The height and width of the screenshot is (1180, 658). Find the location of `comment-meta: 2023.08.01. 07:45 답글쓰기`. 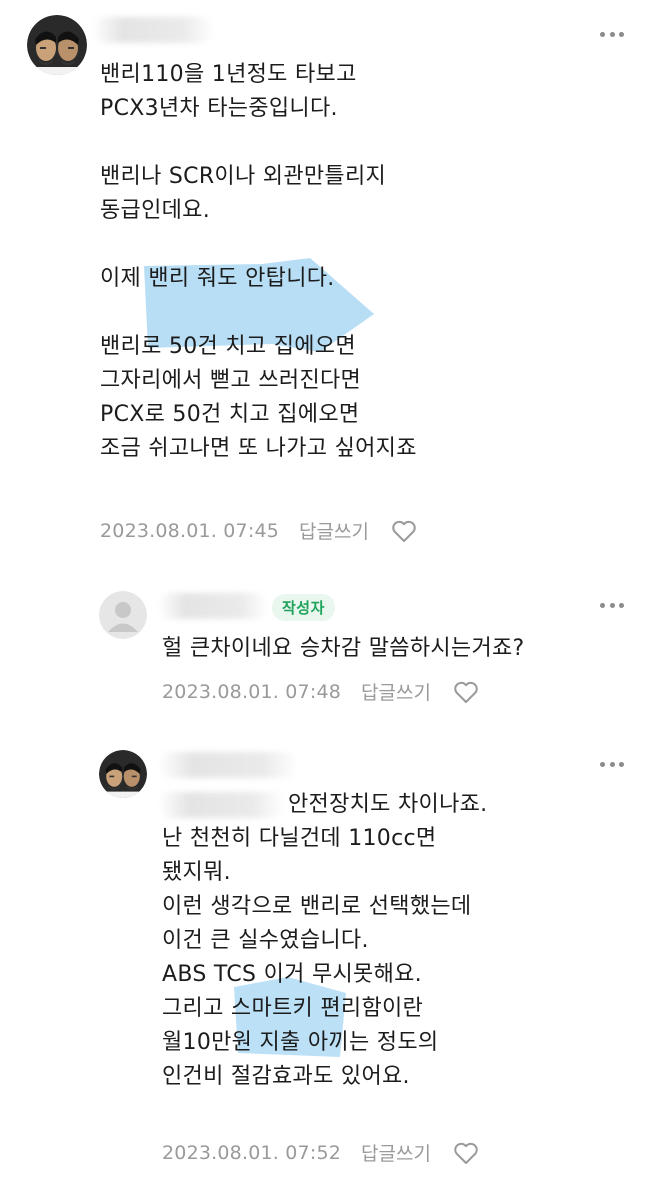

comment-meta: 2023.08.01. 07:45 답글쓰기 is located at coordinates (258, 530).